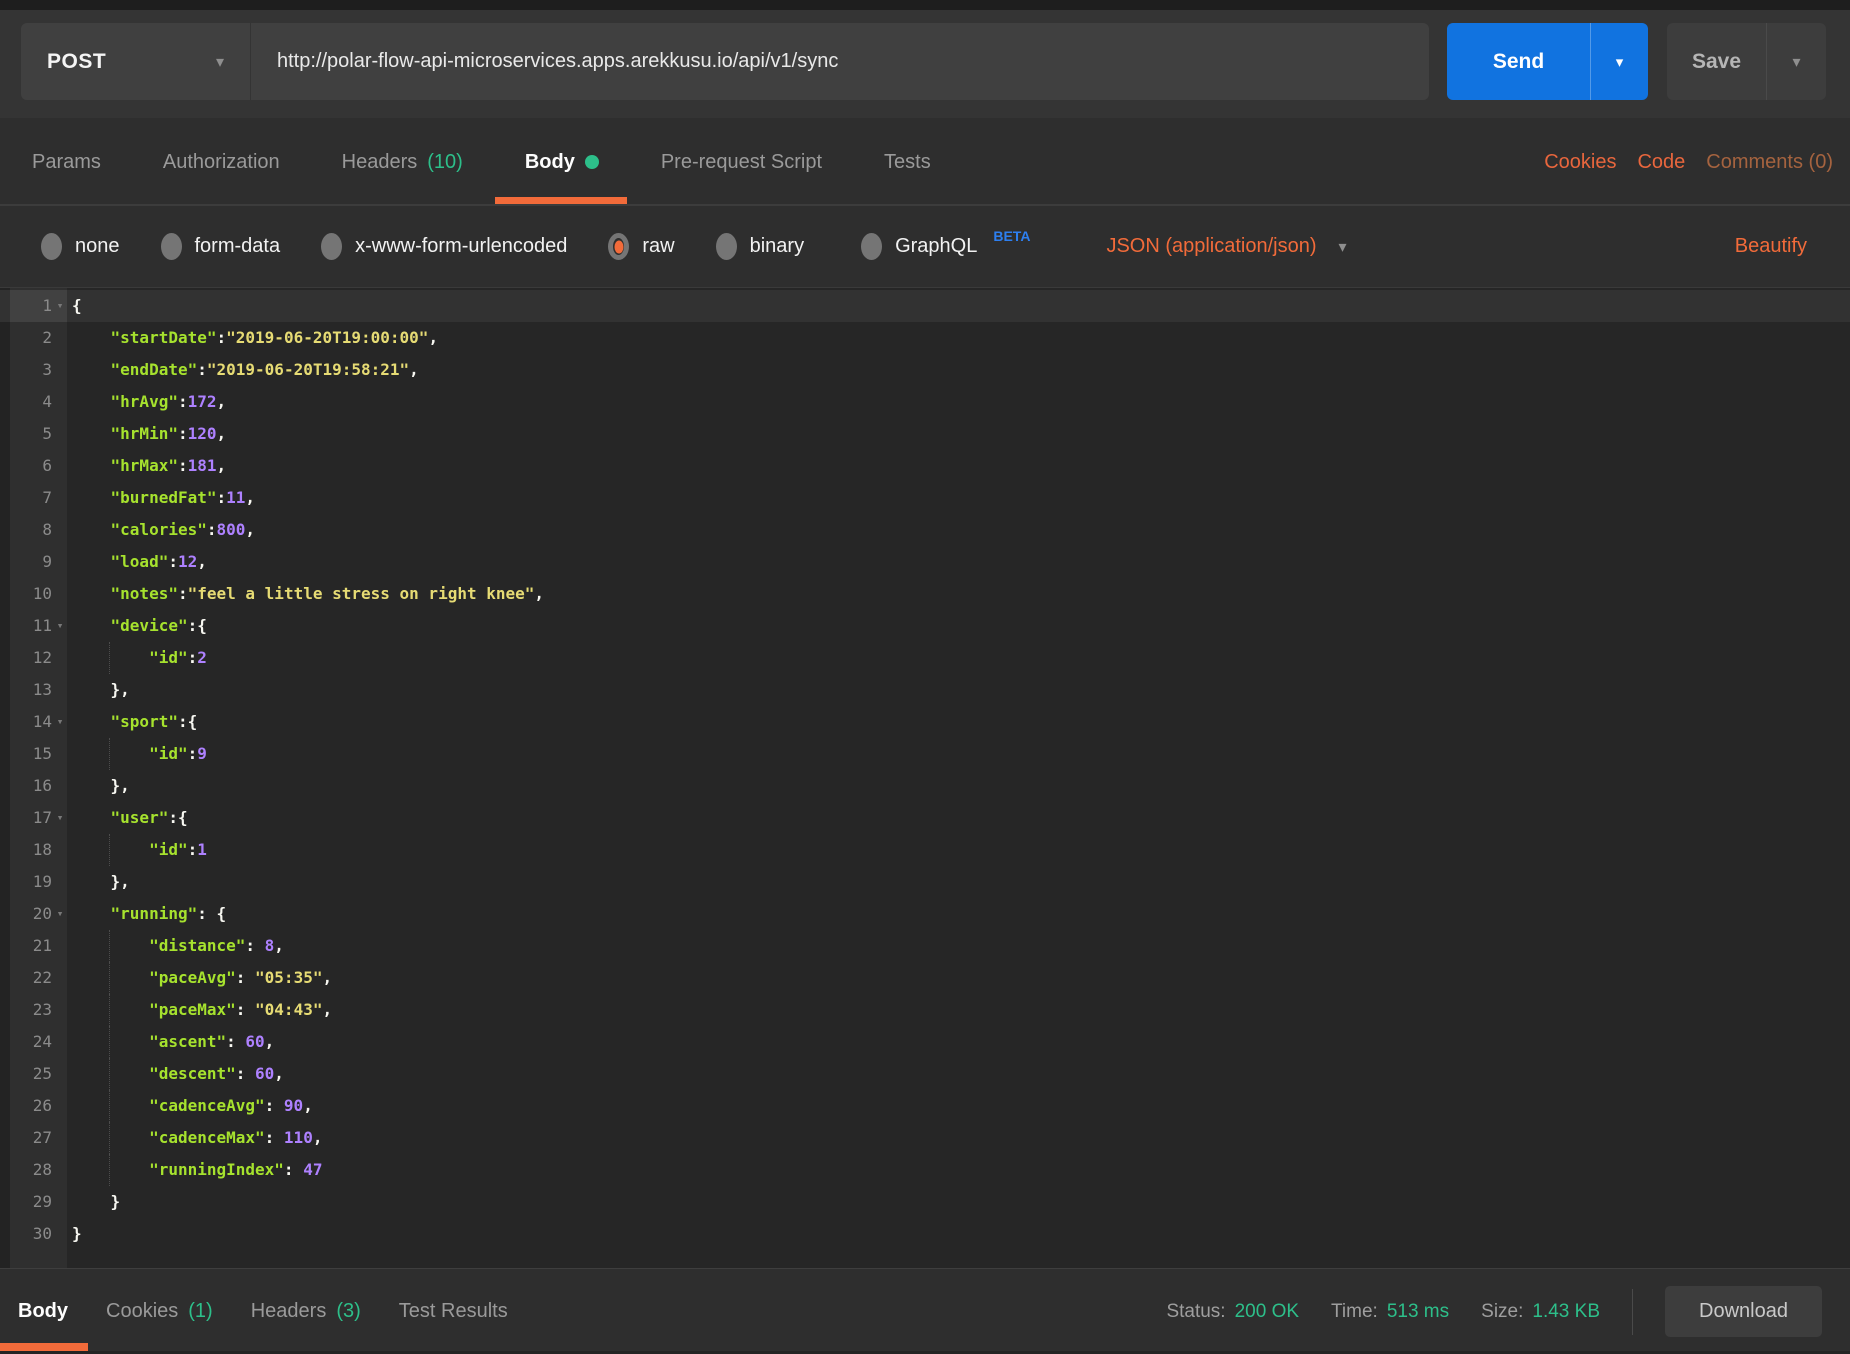  I want to click on code-line: 12 "id":2, so click(925, 658).